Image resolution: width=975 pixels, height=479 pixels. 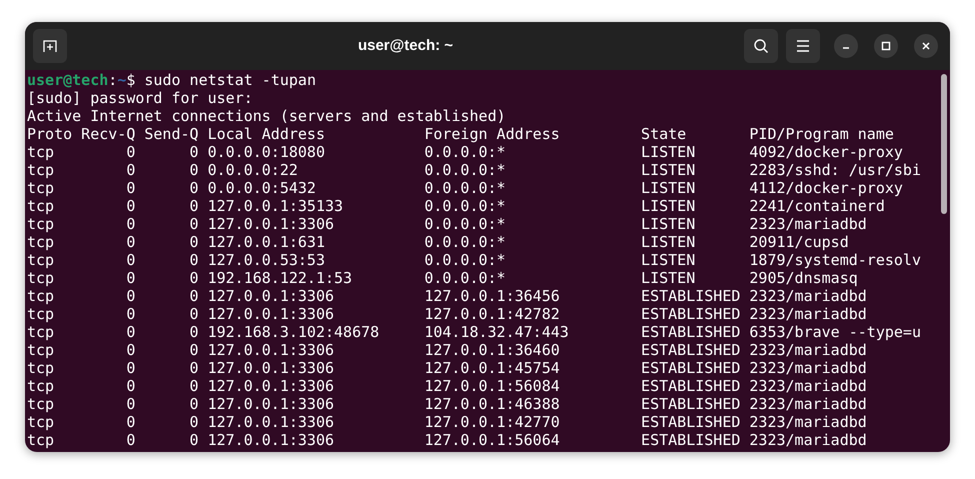 I want to click on search-button, so click(x=761, y=46).